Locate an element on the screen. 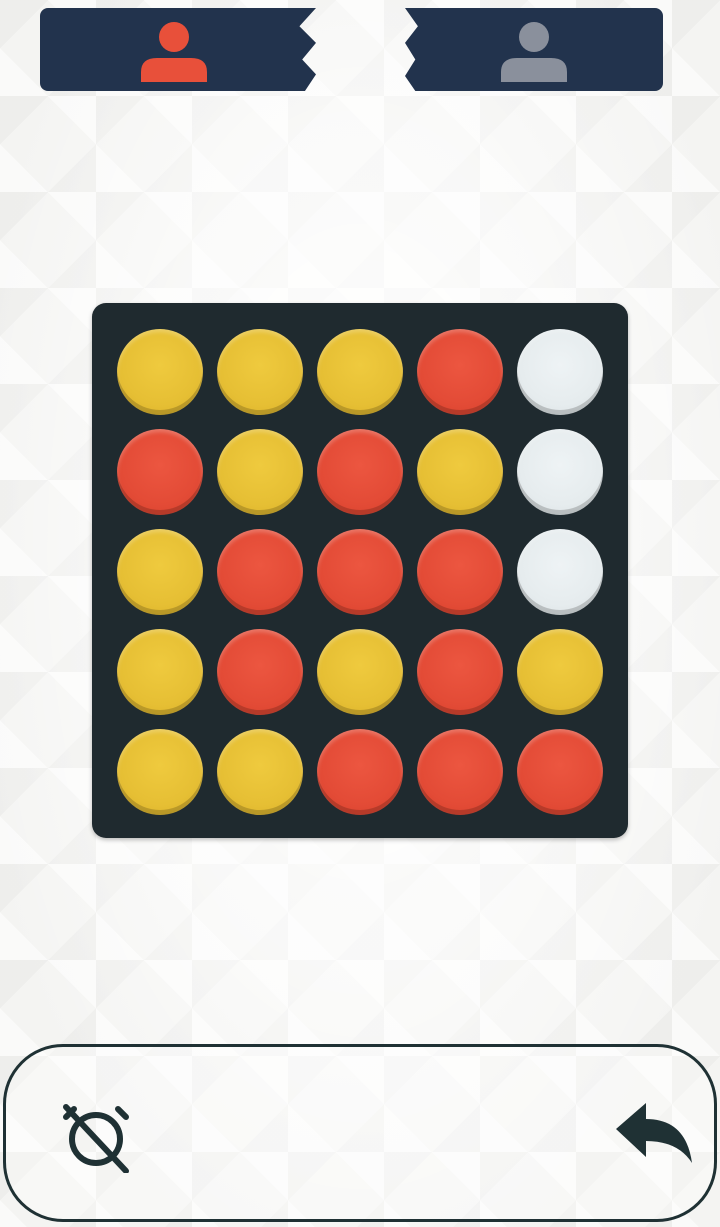 The width and height of the screenshot is (720, 1227). player-1-user-icon is located at coordinates (174, 52).